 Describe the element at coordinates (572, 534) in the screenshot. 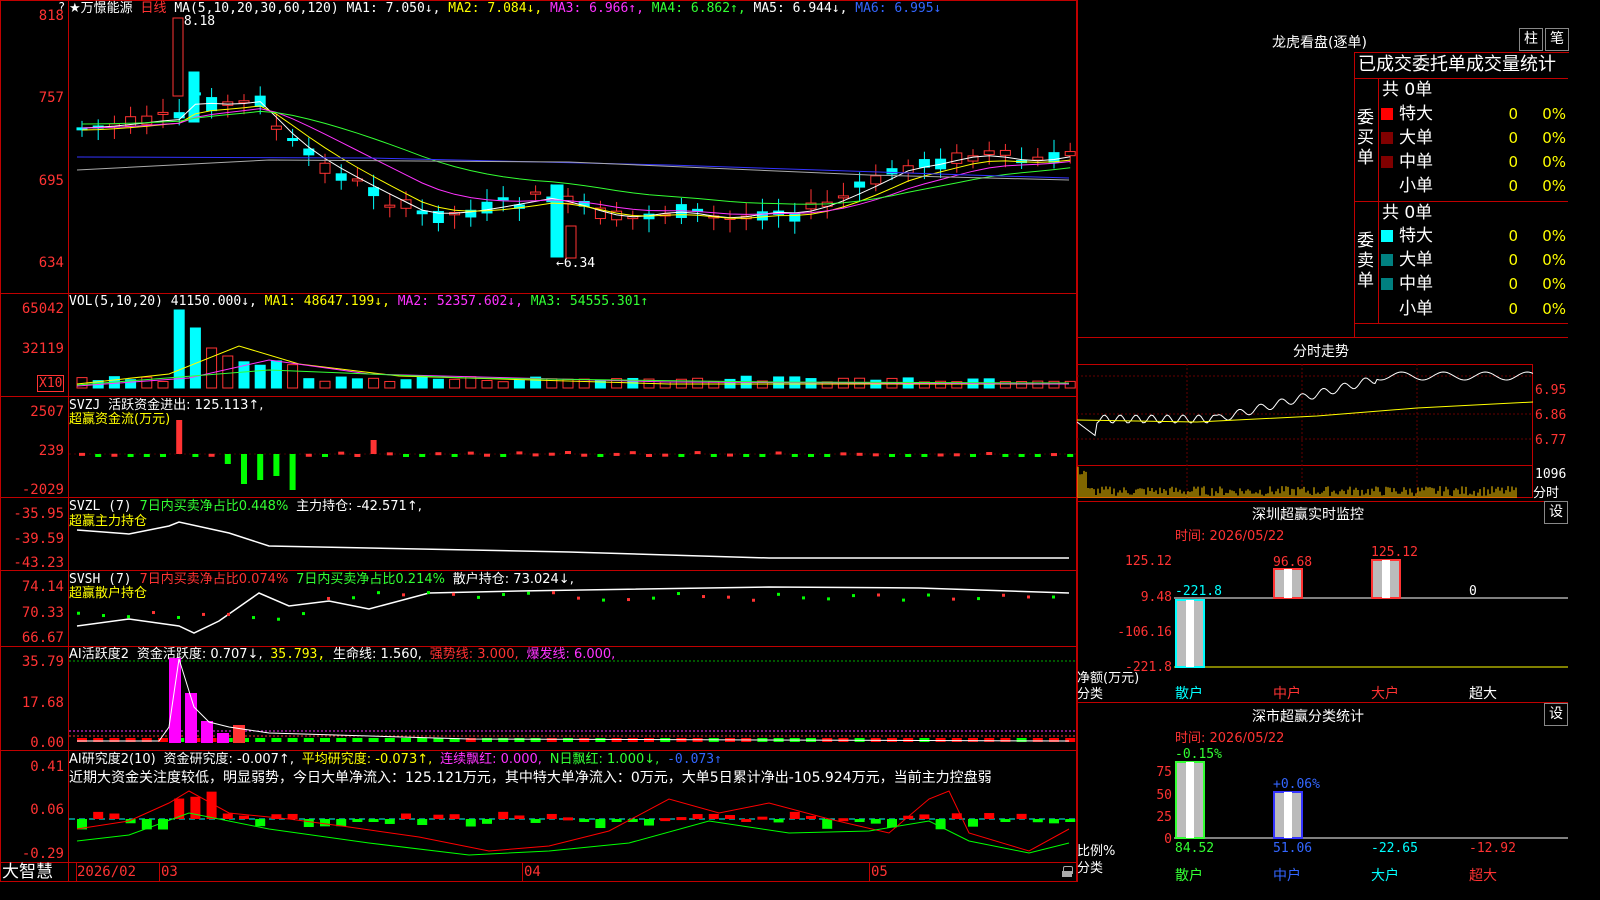

I see `svzl-chart` at that location.